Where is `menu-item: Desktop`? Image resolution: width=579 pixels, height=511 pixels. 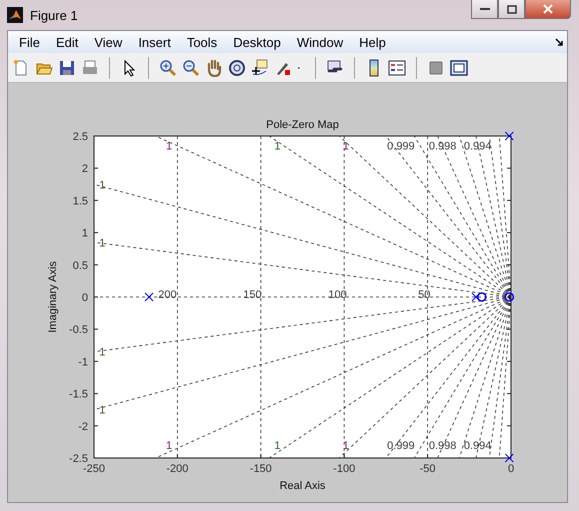 menu-item: Desktop is located at coordinates (257, 42).